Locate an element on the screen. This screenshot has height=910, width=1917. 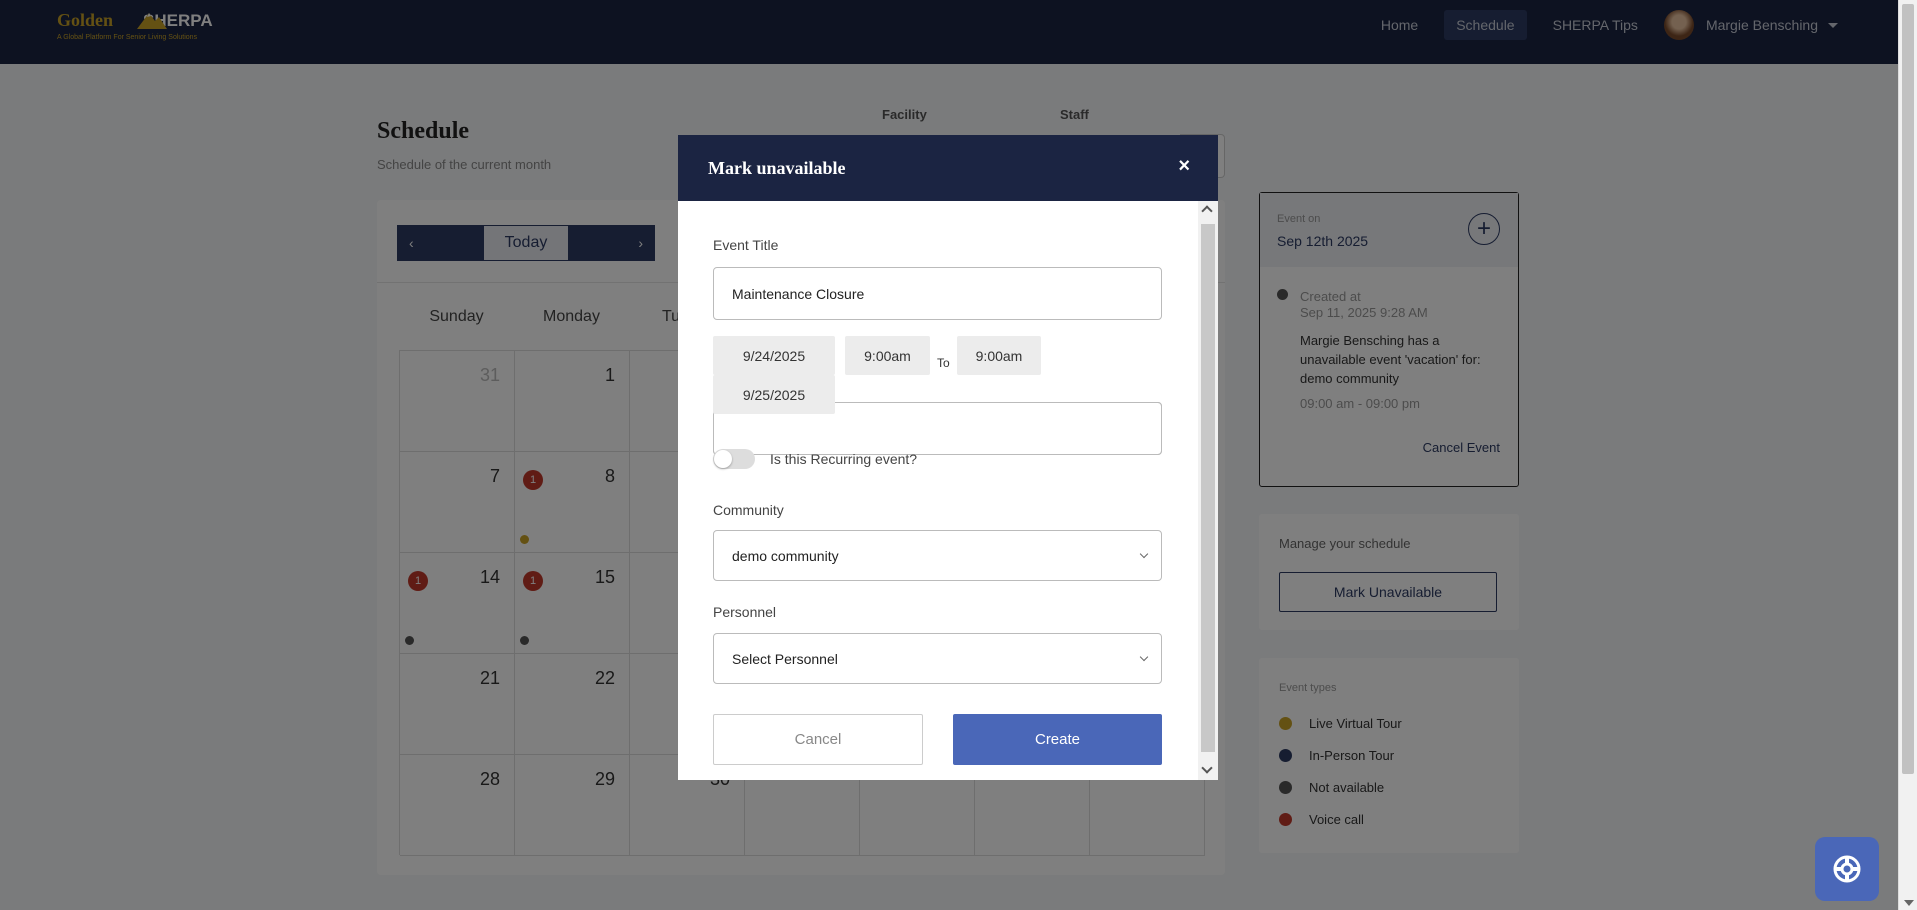
start-date-field: 9/24/2025 is located at coordinates (774, 355).